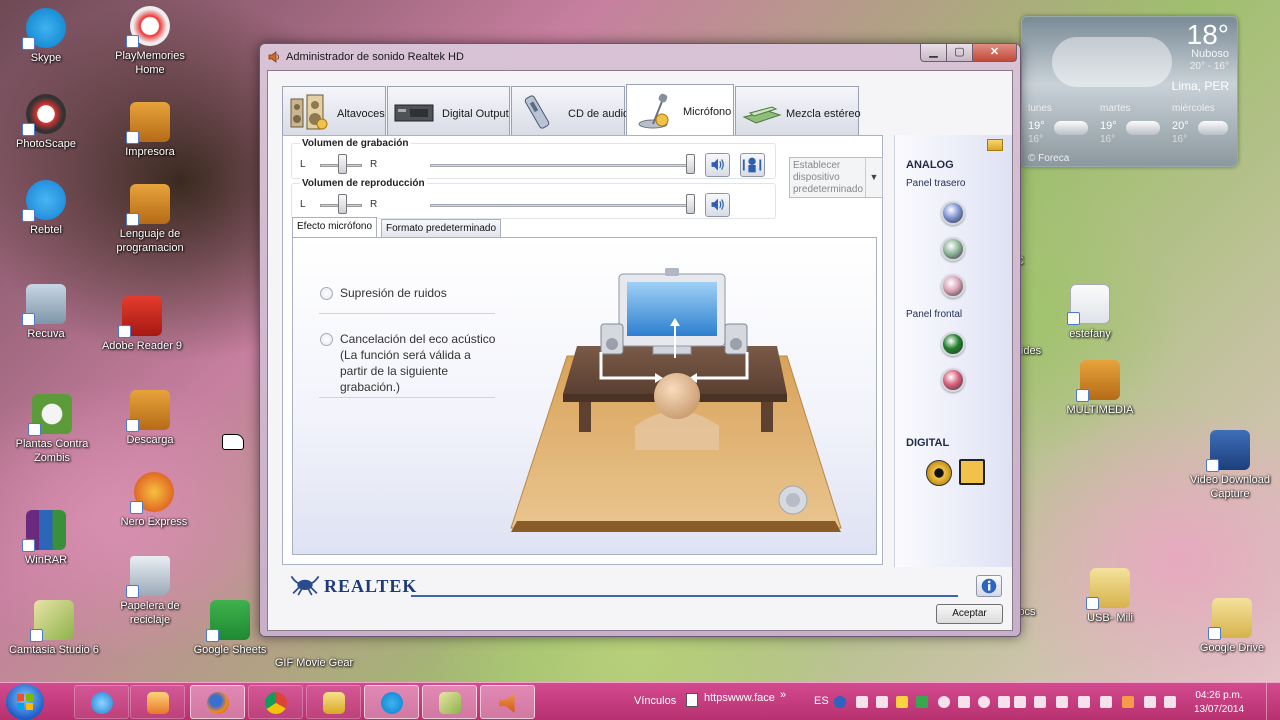  I want to click on tab-cd-audio: CD de audio, so click(570, 111).